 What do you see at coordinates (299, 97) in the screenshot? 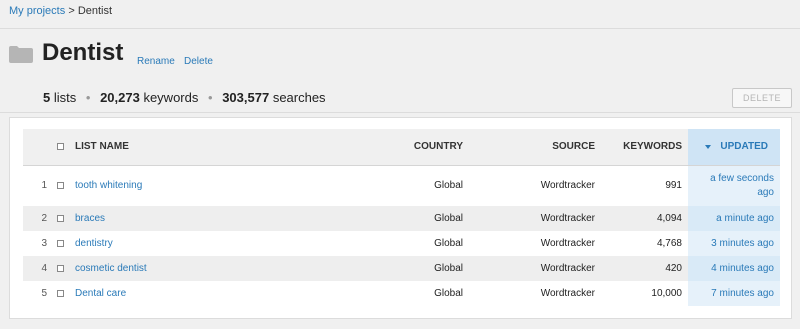
I see `searches-label: searches` at bounding box center [299, 97].